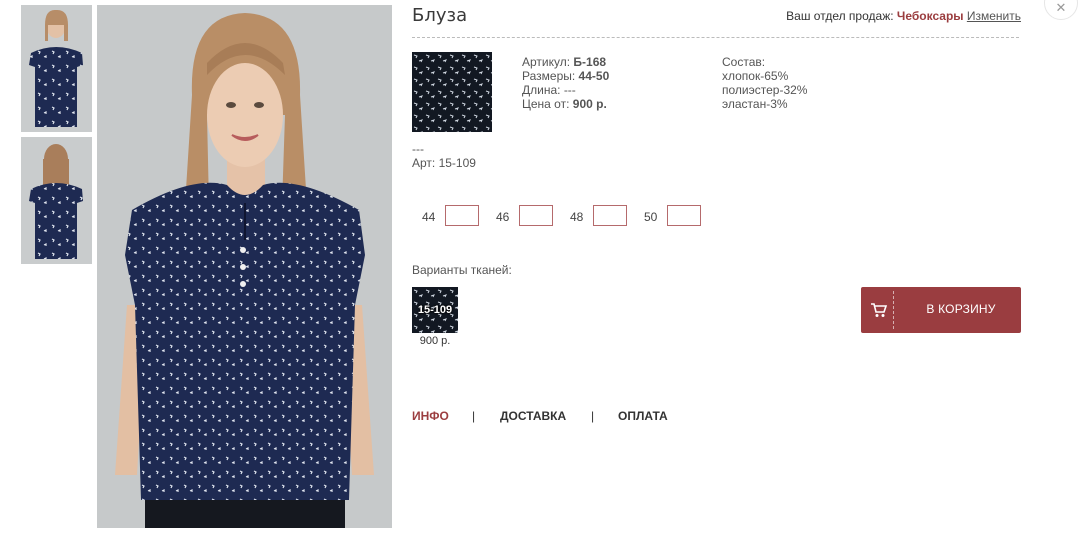 This screenshot has height=542, width=1092. Describe the element at coordinates (994, 16) in the screenshot. I see `change-department-link: Изменить` at that location.